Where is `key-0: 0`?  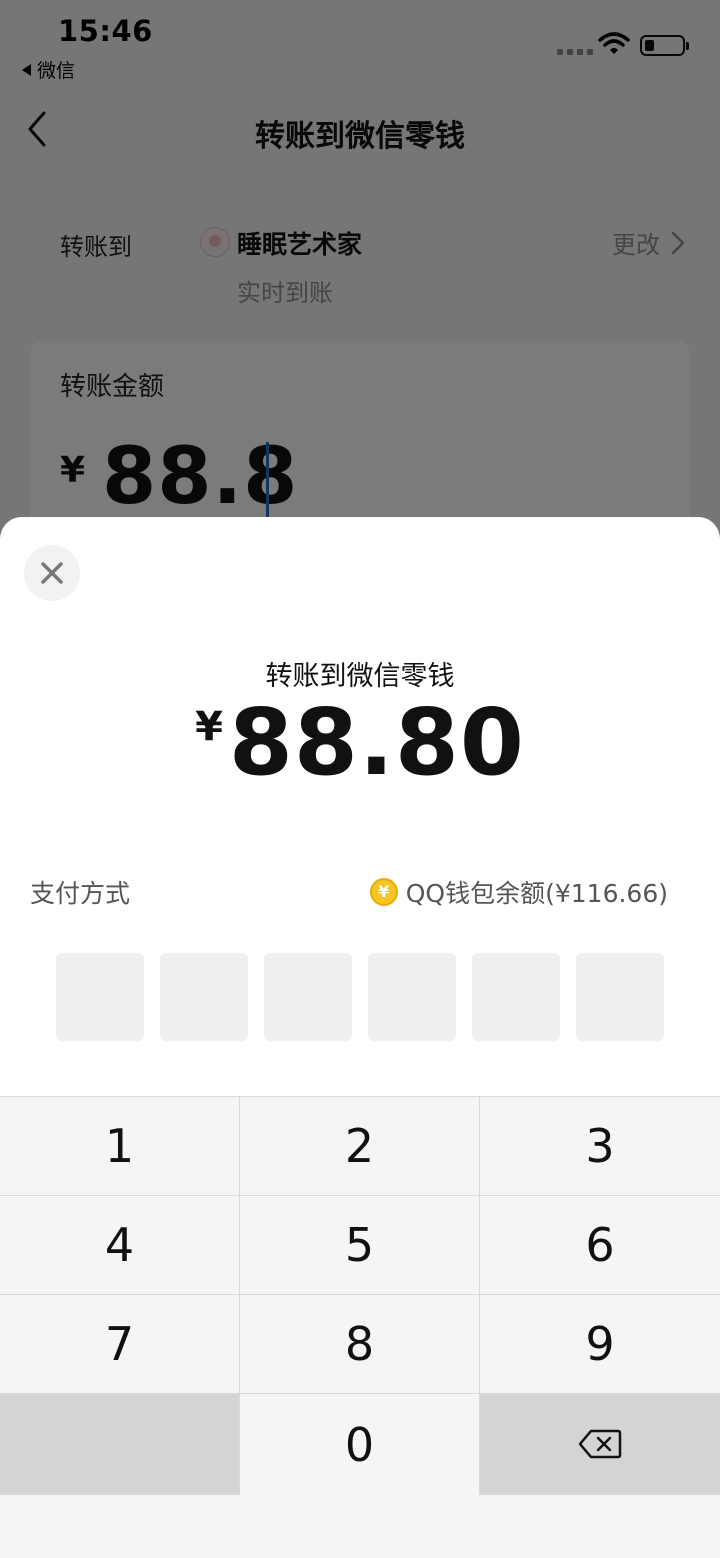
key-0: 0 is located at coordinates (360, 1444).